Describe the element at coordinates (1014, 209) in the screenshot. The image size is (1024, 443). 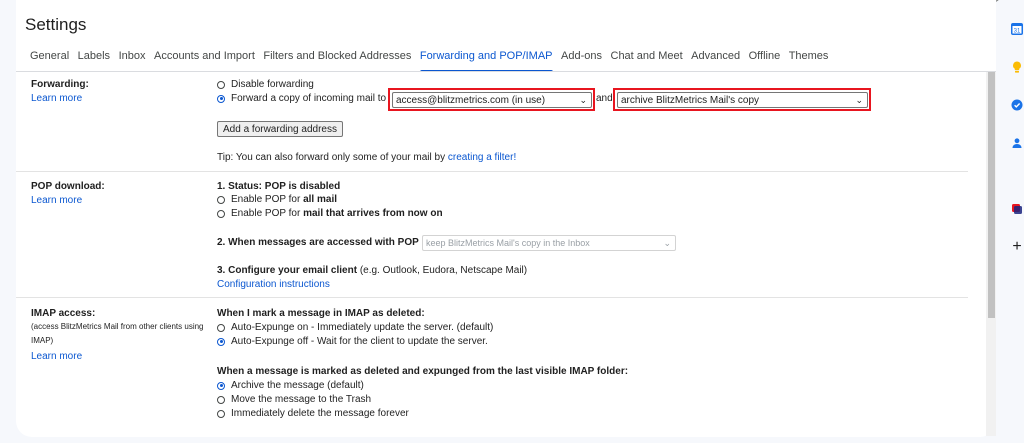
I see `addon-icon` at that location.